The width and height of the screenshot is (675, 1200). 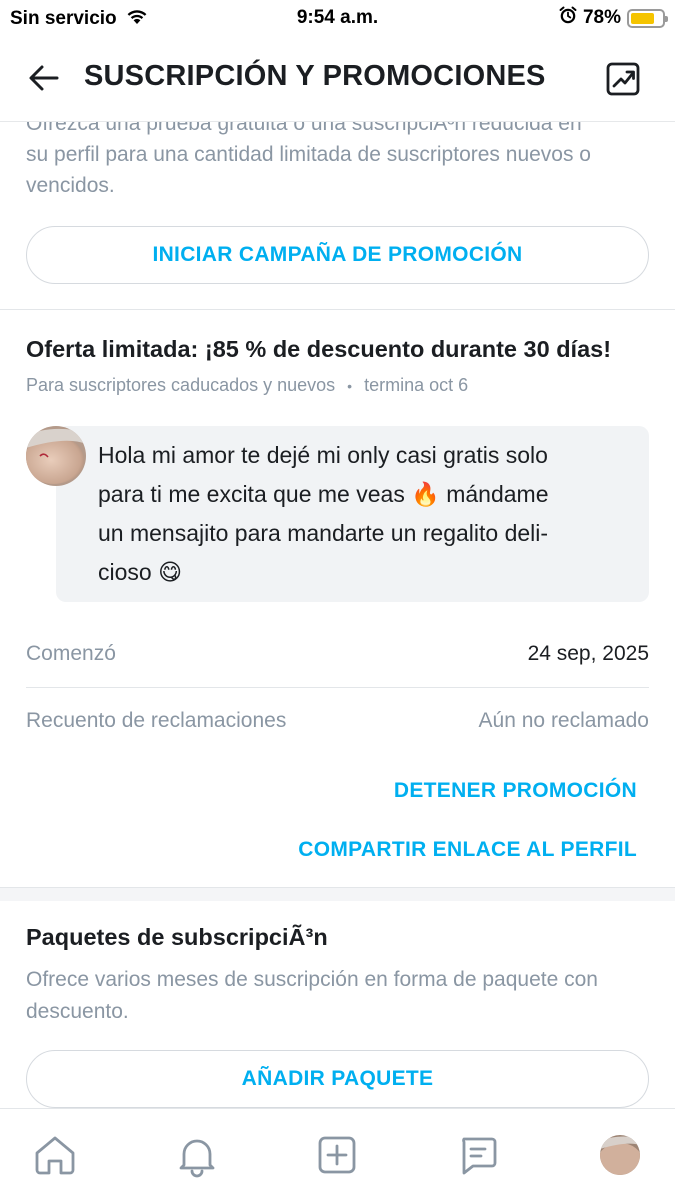 I want to click on add-bundle-button: AÑADIR PAQUETE, so click(x=337, y=1079).